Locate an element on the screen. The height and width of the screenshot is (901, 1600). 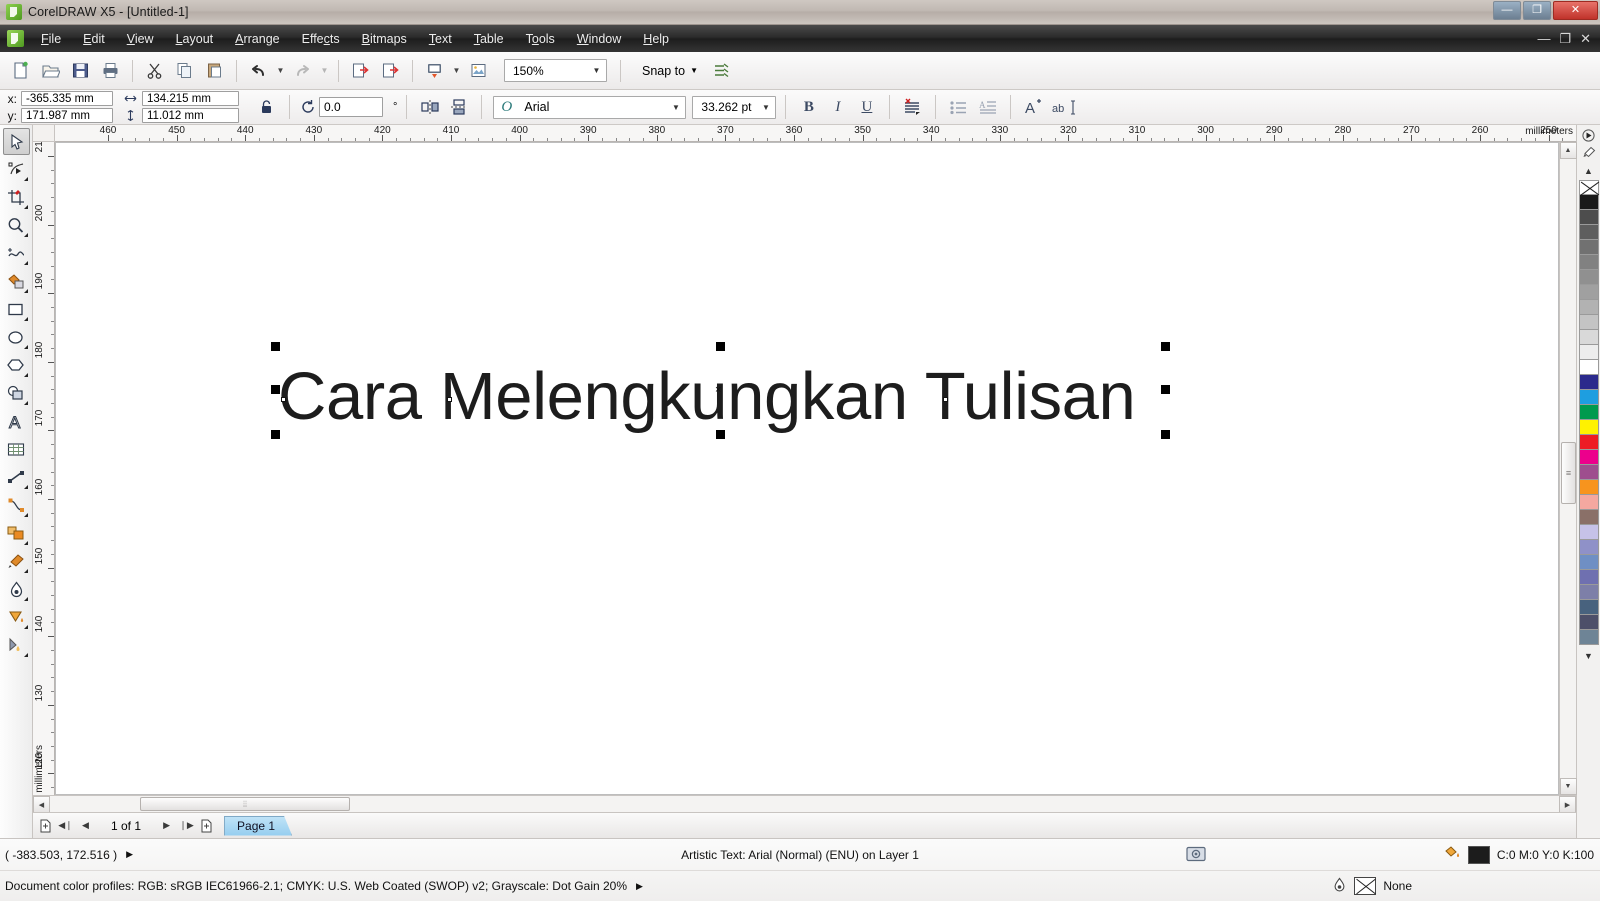
add-page-end-icon is located at coordinates (206, 825).